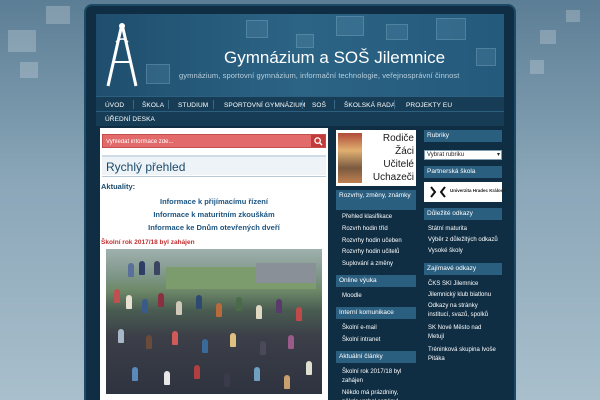 This screenshot has width=600, height=400. Describe the element at coordinates (463, 269) in the screenshot. I see `widget-title-interesting-links: Zajímavé odkazy` at that location.